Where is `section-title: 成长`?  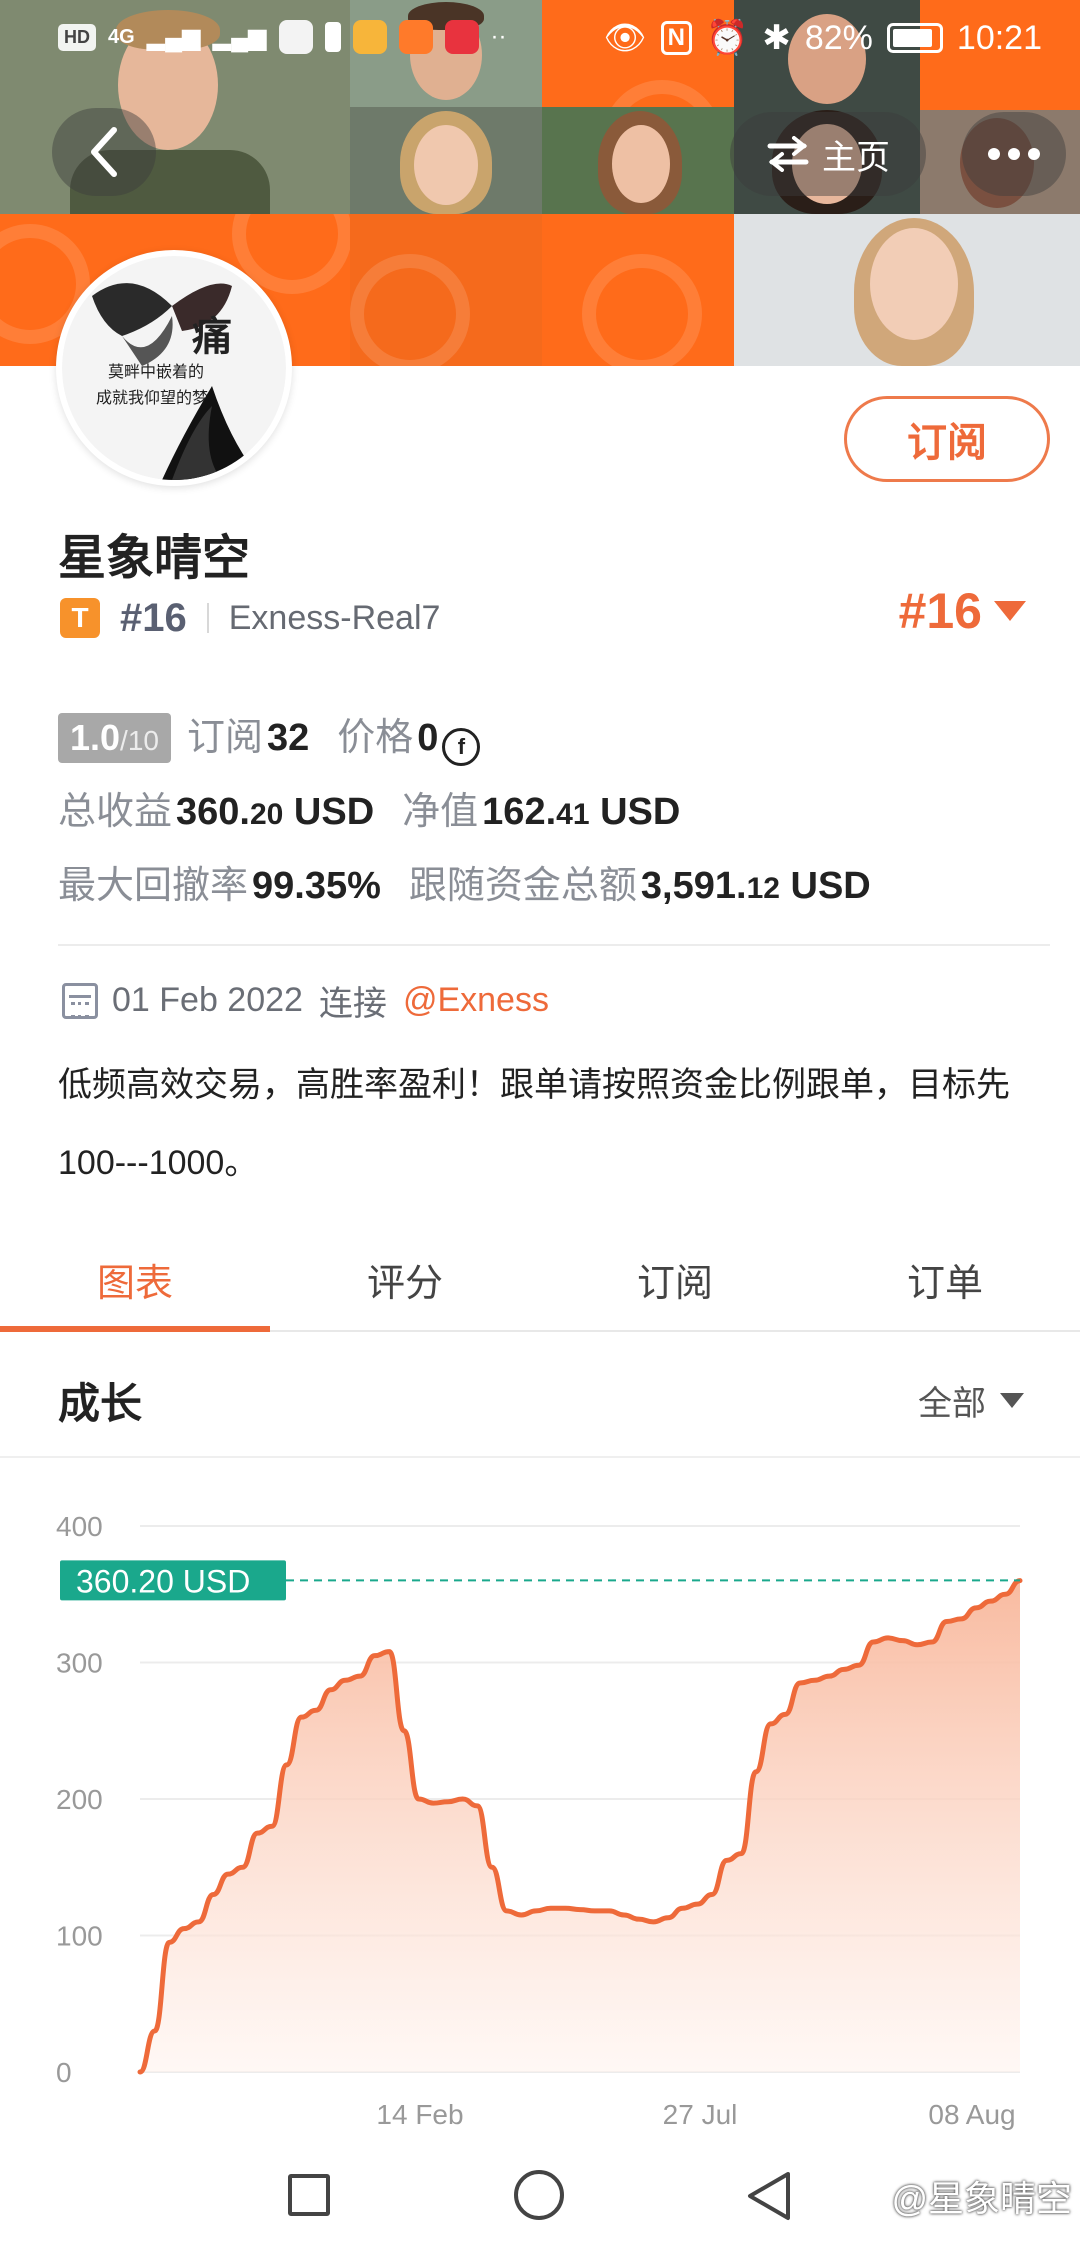 section-title: 成长 is located at coordinates (100, 1403).